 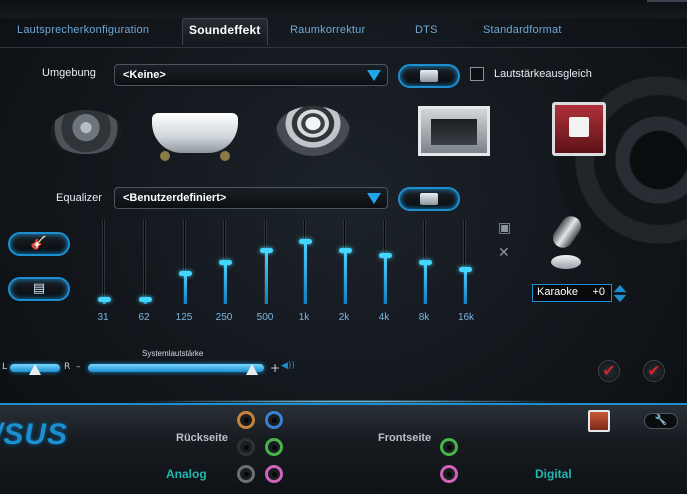 What do you see at coordinates (609, 371) in the screenshot?
I see `check-icon: ✔` at bounding box center [609, 371].